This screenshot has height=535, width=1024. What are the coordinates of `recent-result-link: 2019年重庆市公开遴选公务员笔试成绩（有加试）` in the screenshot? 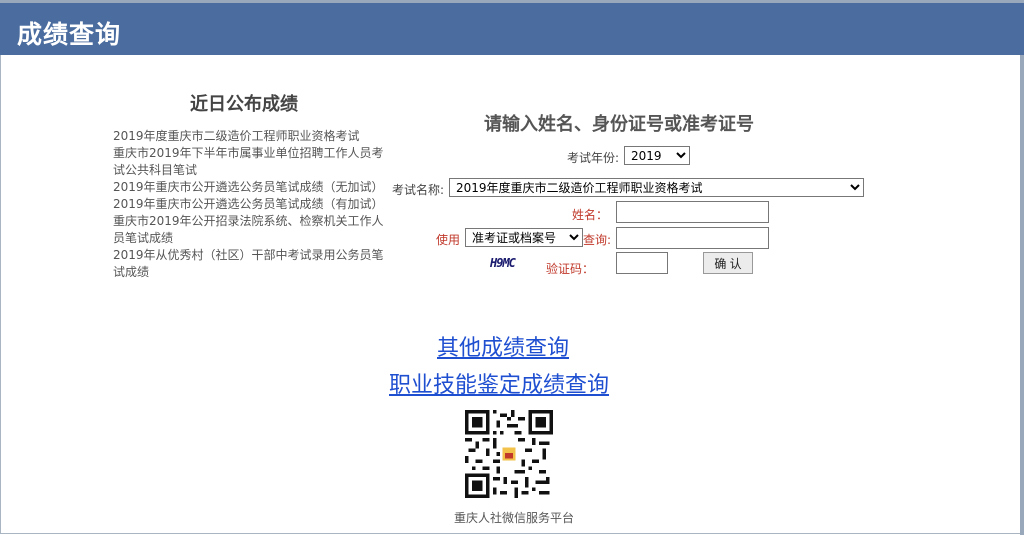 It's located at (249, 204).